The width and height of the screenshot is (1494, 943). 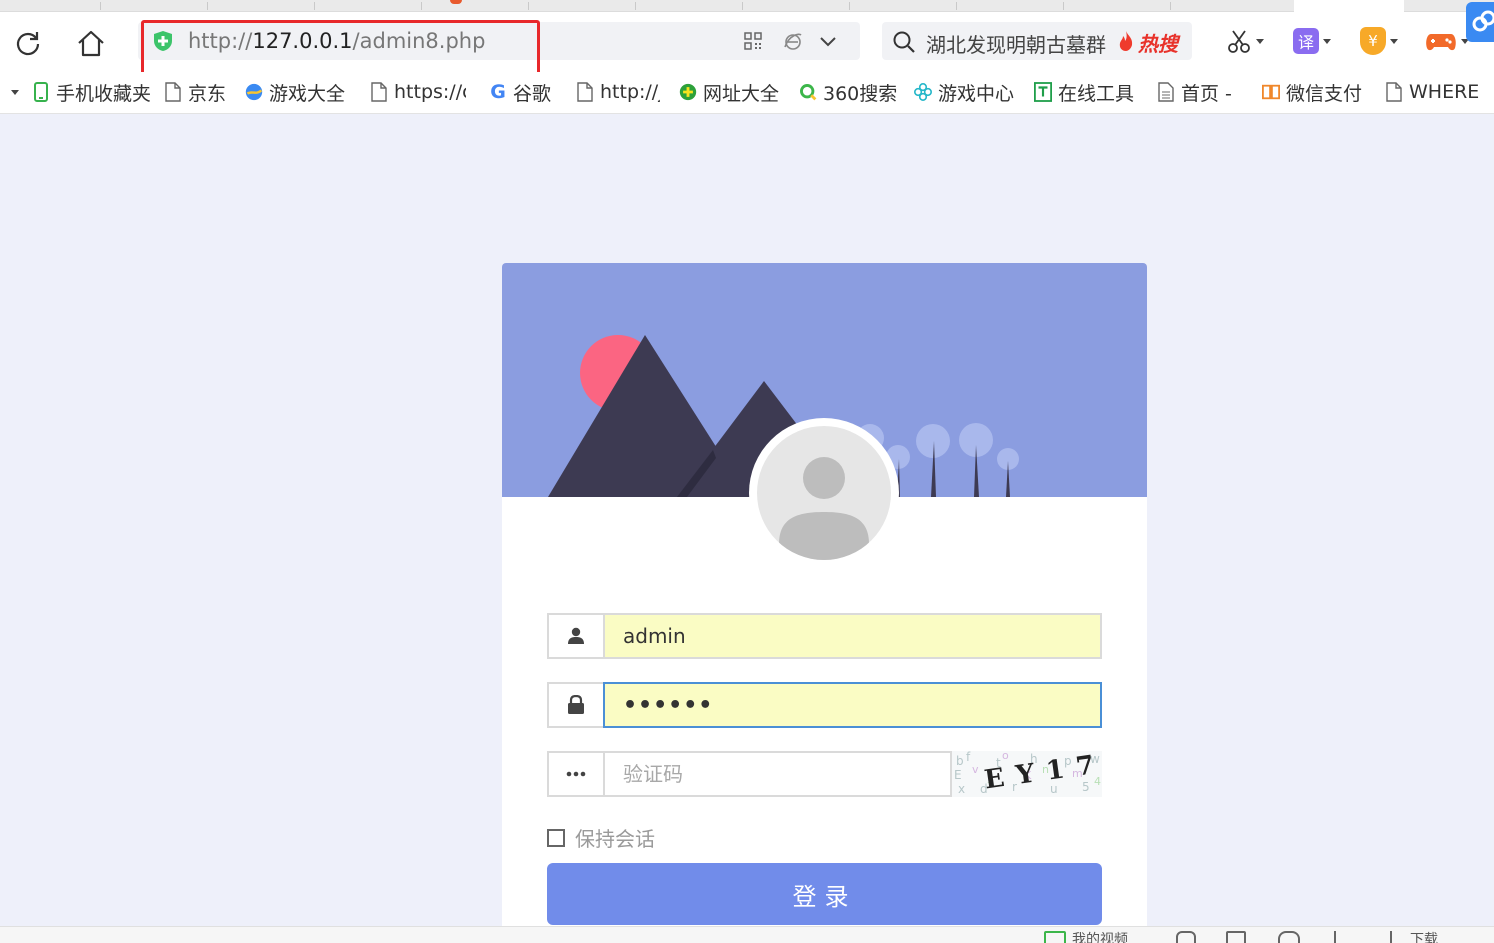 What do you see at coordinates (958, 775) in the screenshot?
I see `svg-text: E` at bounding box center [958, 775].